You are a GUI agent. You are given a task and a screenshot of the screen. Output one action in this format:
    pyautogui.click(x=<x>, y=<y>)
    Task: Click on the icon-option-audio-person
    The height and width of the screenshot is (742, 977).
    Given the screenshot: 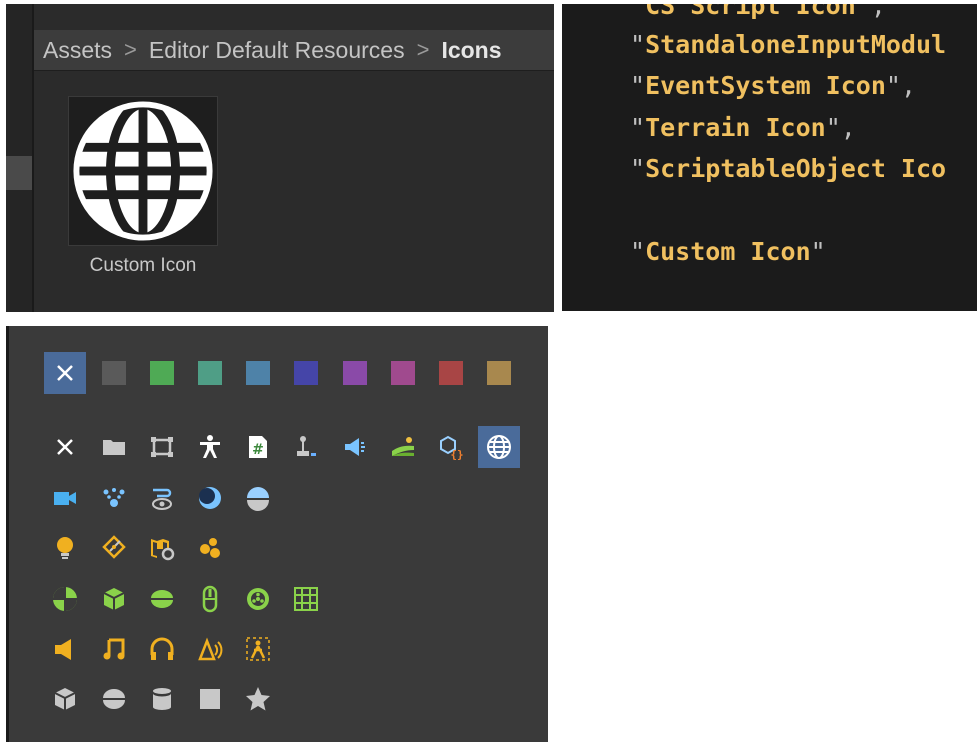 What is the action you would take?
    pyautogui.click(x=258, y=649)
    